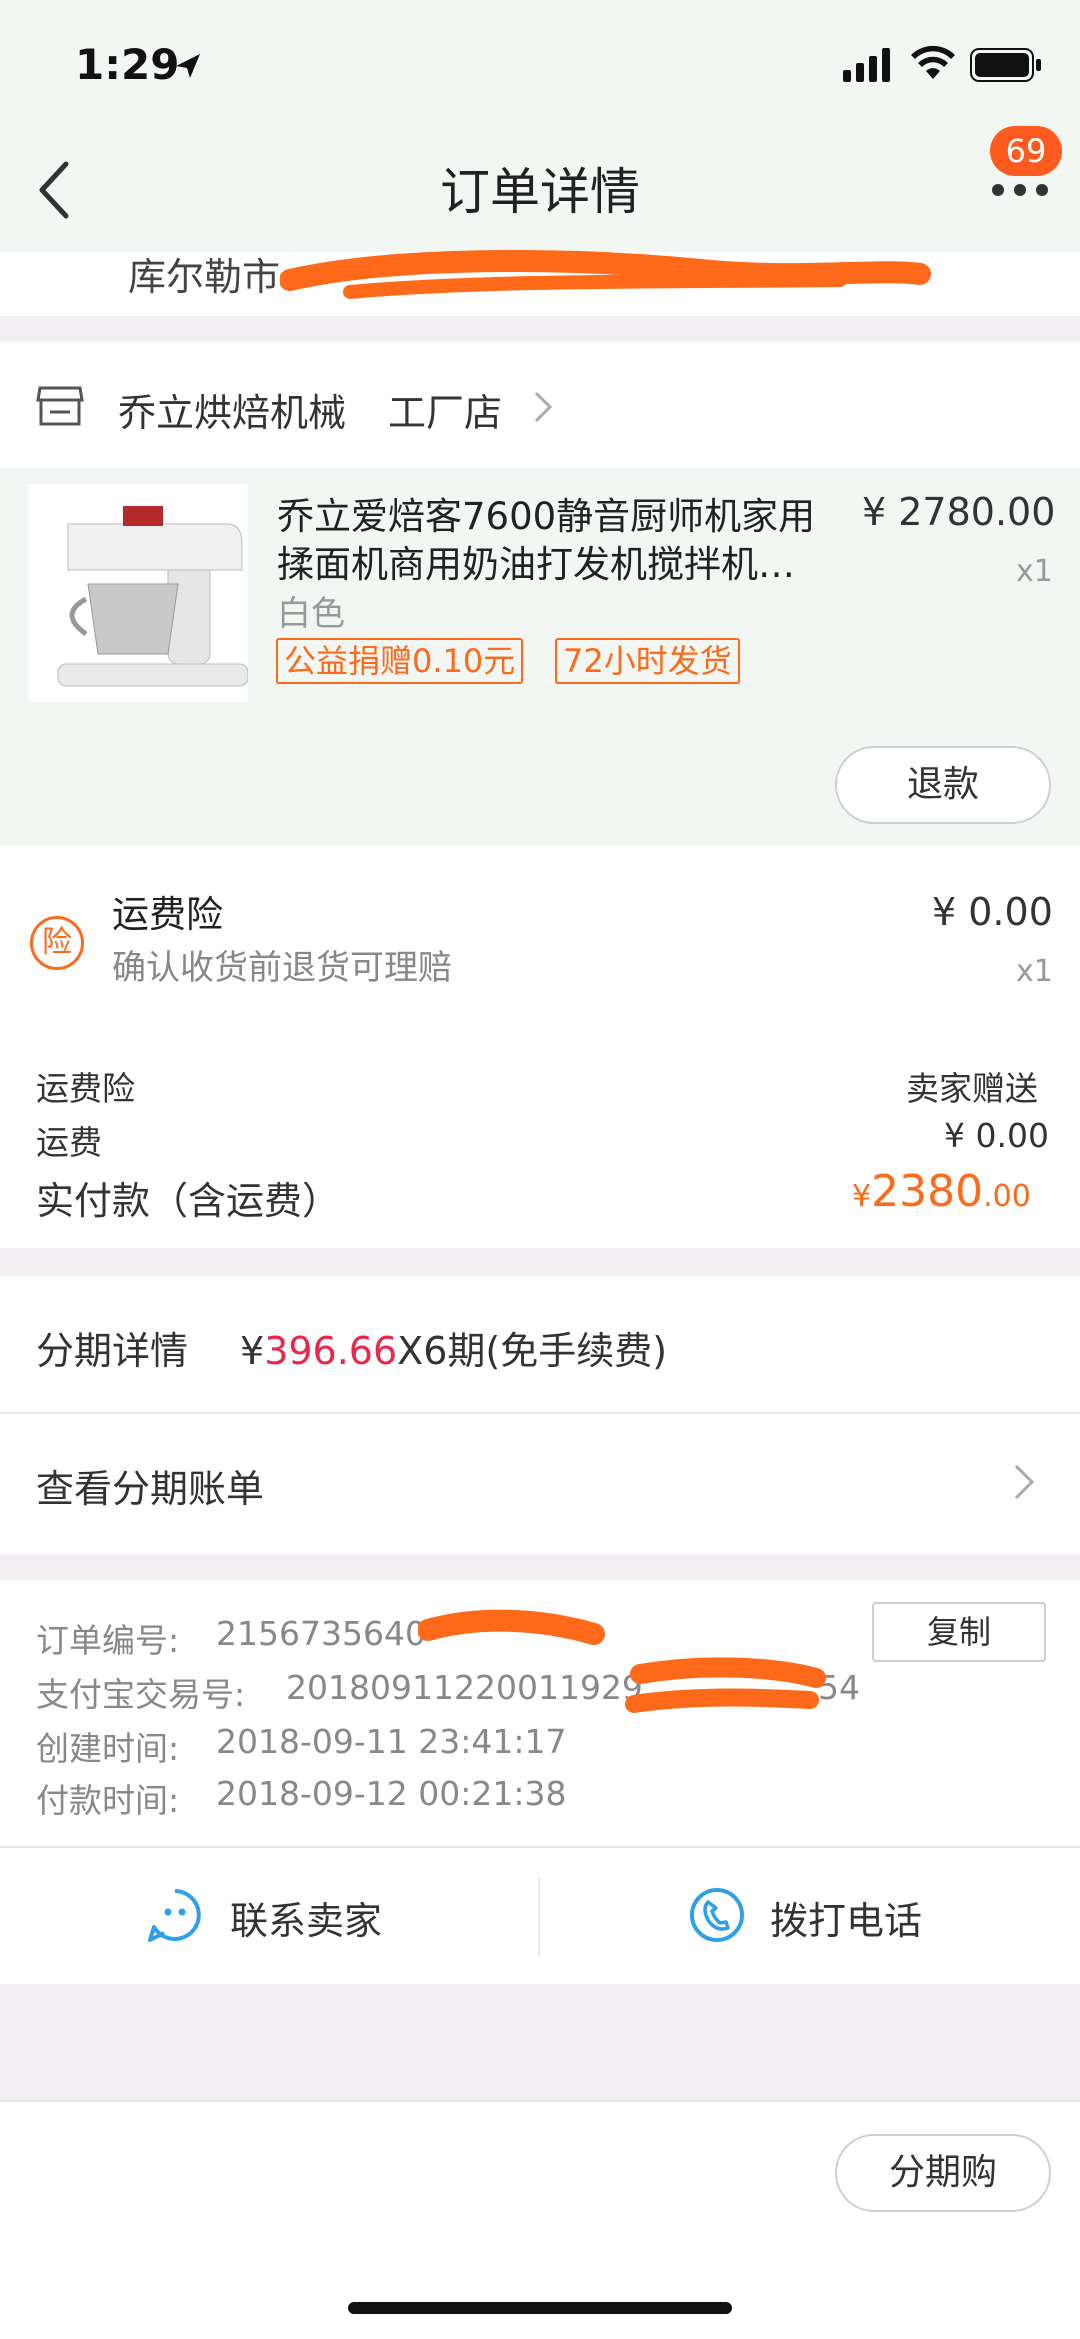 The image size is (1080, 2339). I want to click on contact-seller-button: 联系卖家, so click(290, 1916).